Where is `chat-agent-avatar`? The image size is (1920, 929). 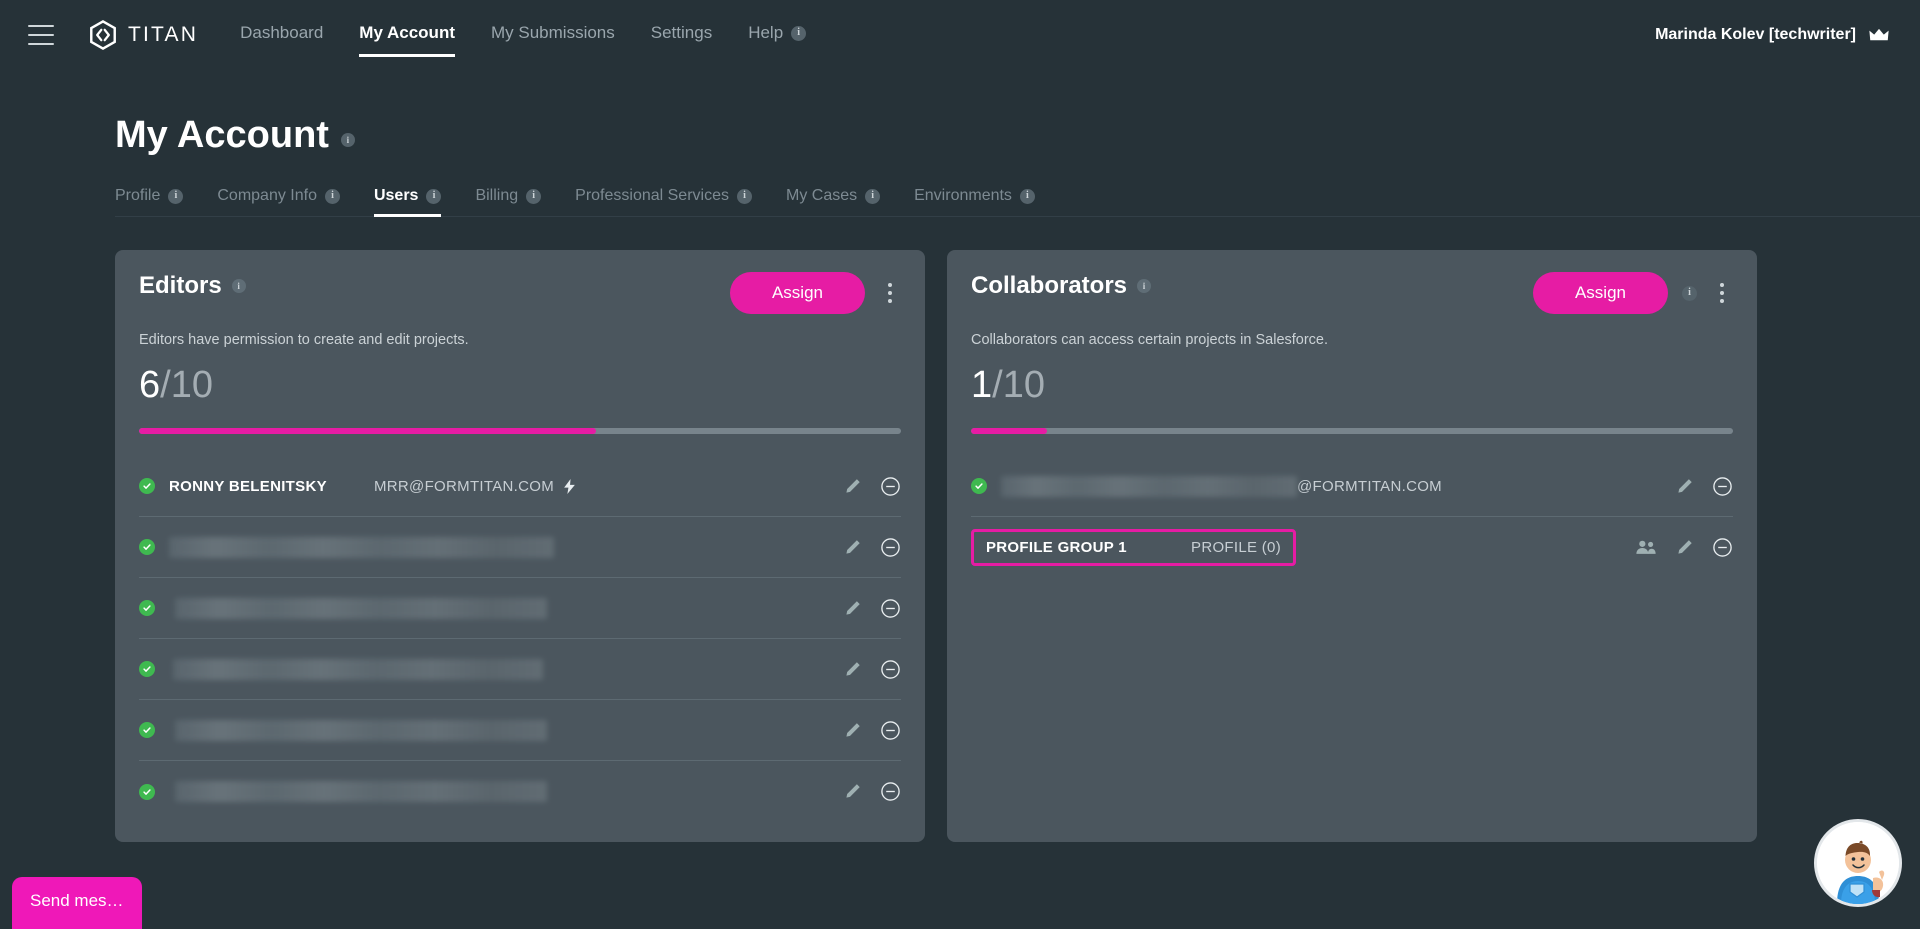 chat-agent-avatar is located at coordinates (1858, 863).